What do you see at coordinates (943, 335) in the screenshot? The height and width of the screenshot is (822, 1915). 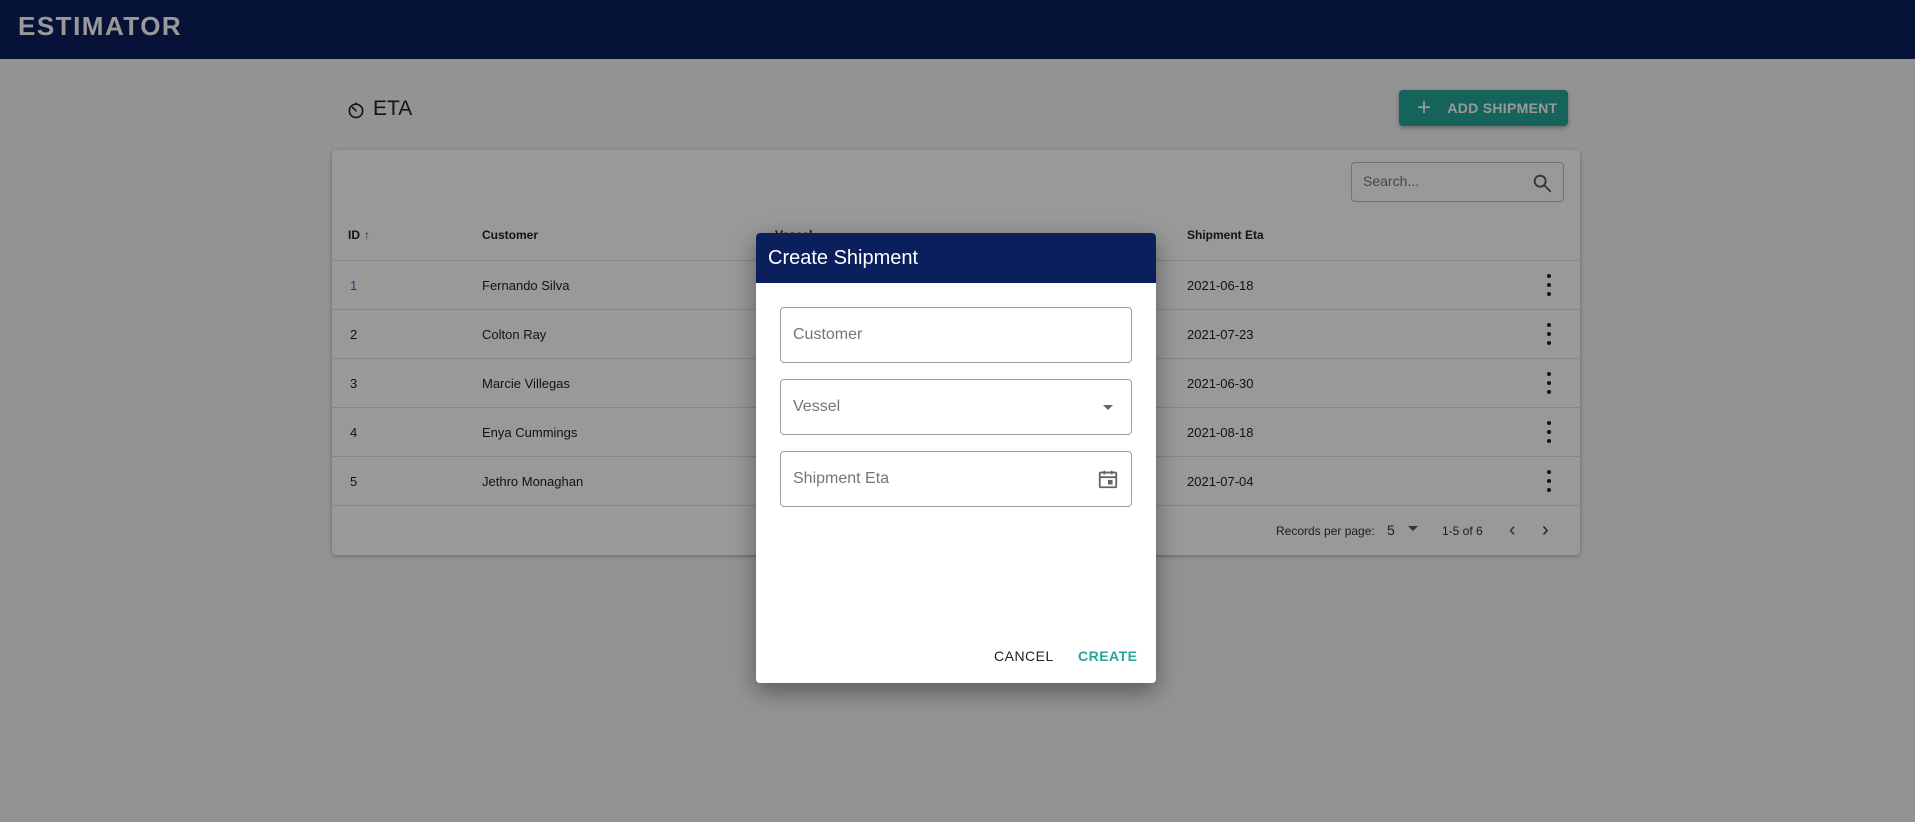 I see `customer-input` at bounding box center [943, 335].